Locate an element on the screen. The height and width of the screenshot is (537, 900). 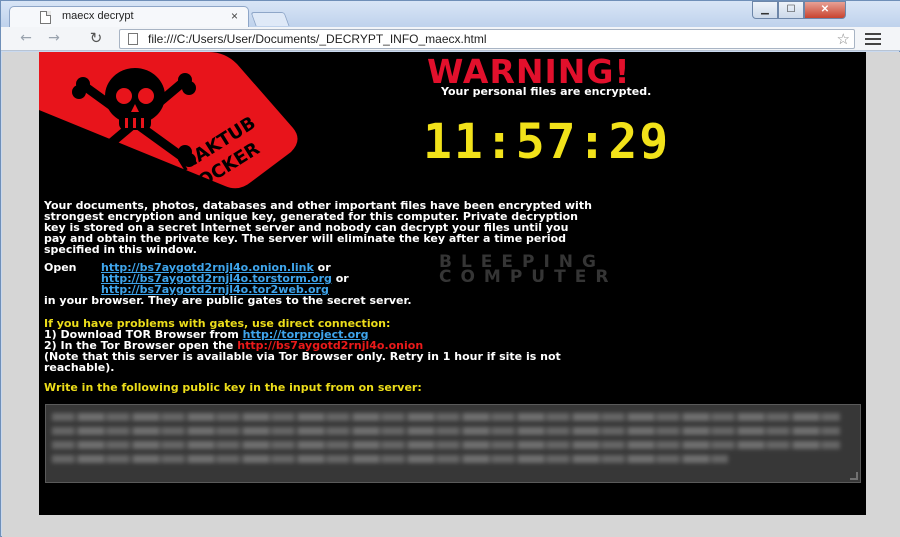
maktub-locker-logo: MAKTUB LOCKER is located at coordinates (168, 122).